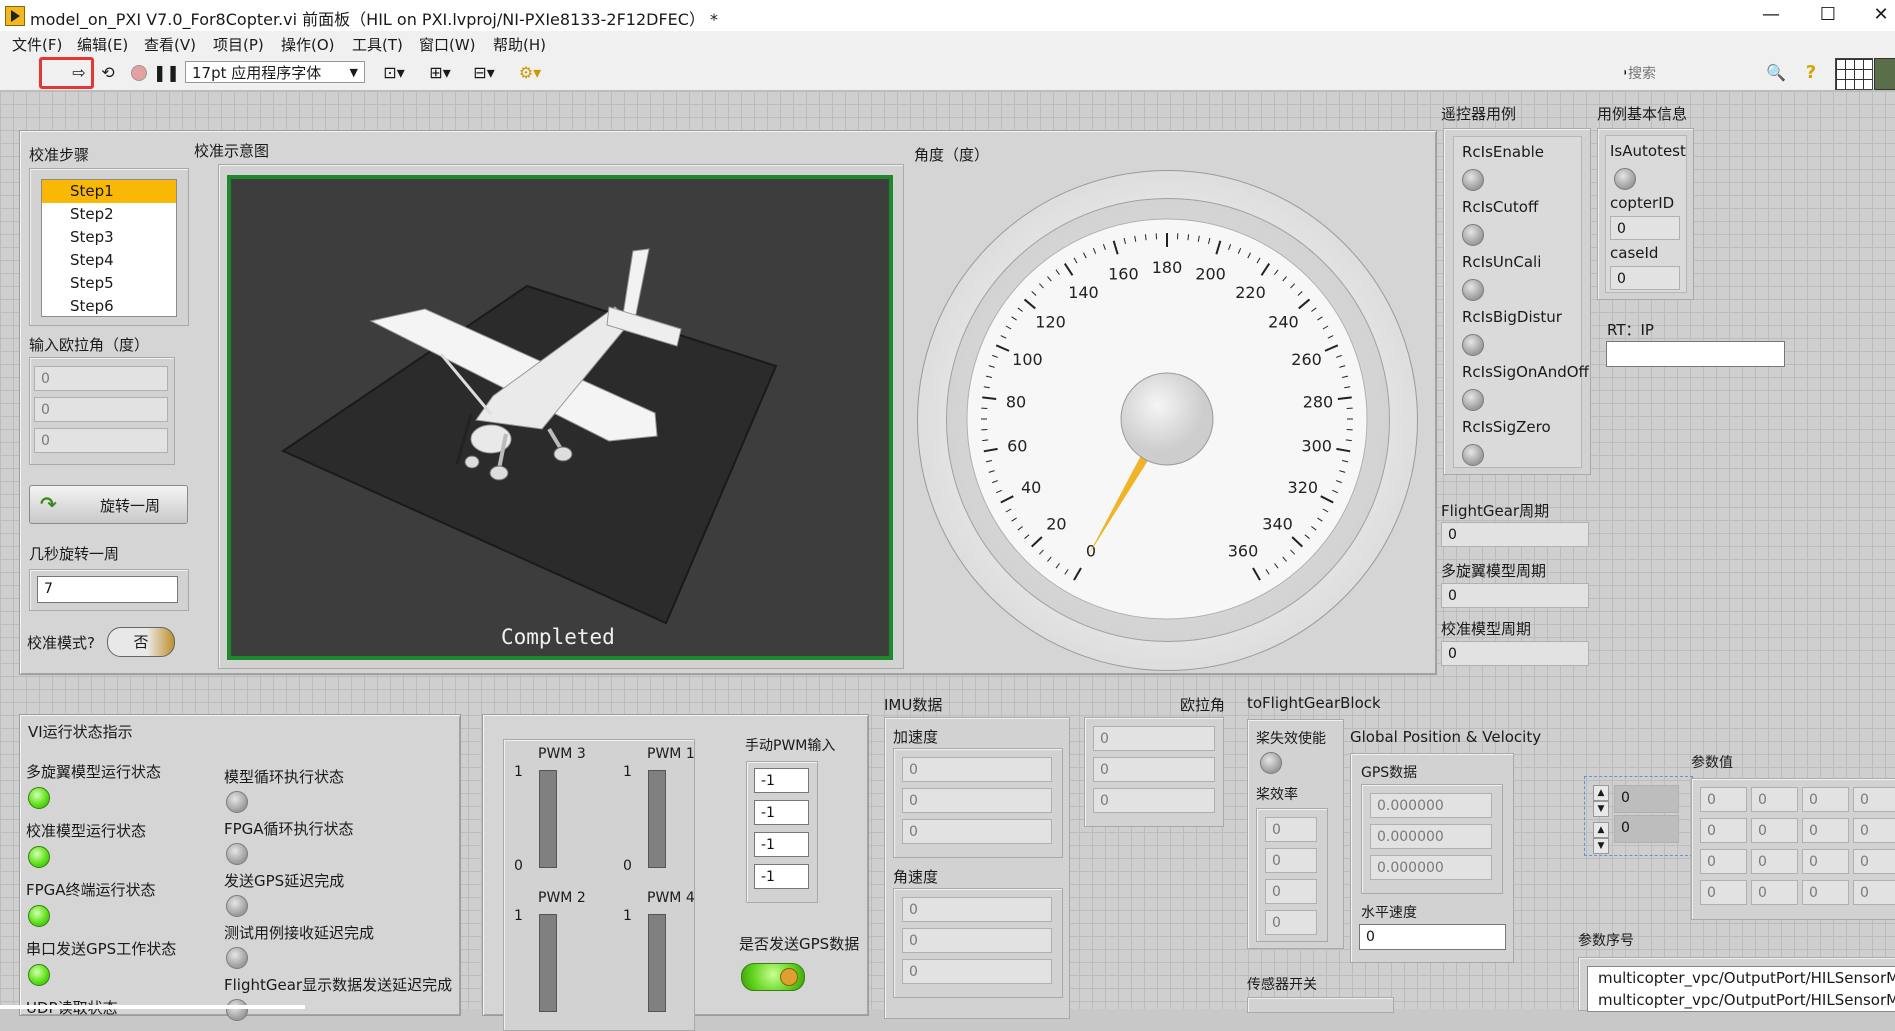  I want to click on horizontal-speed-input: 0, so click(1432, 937).